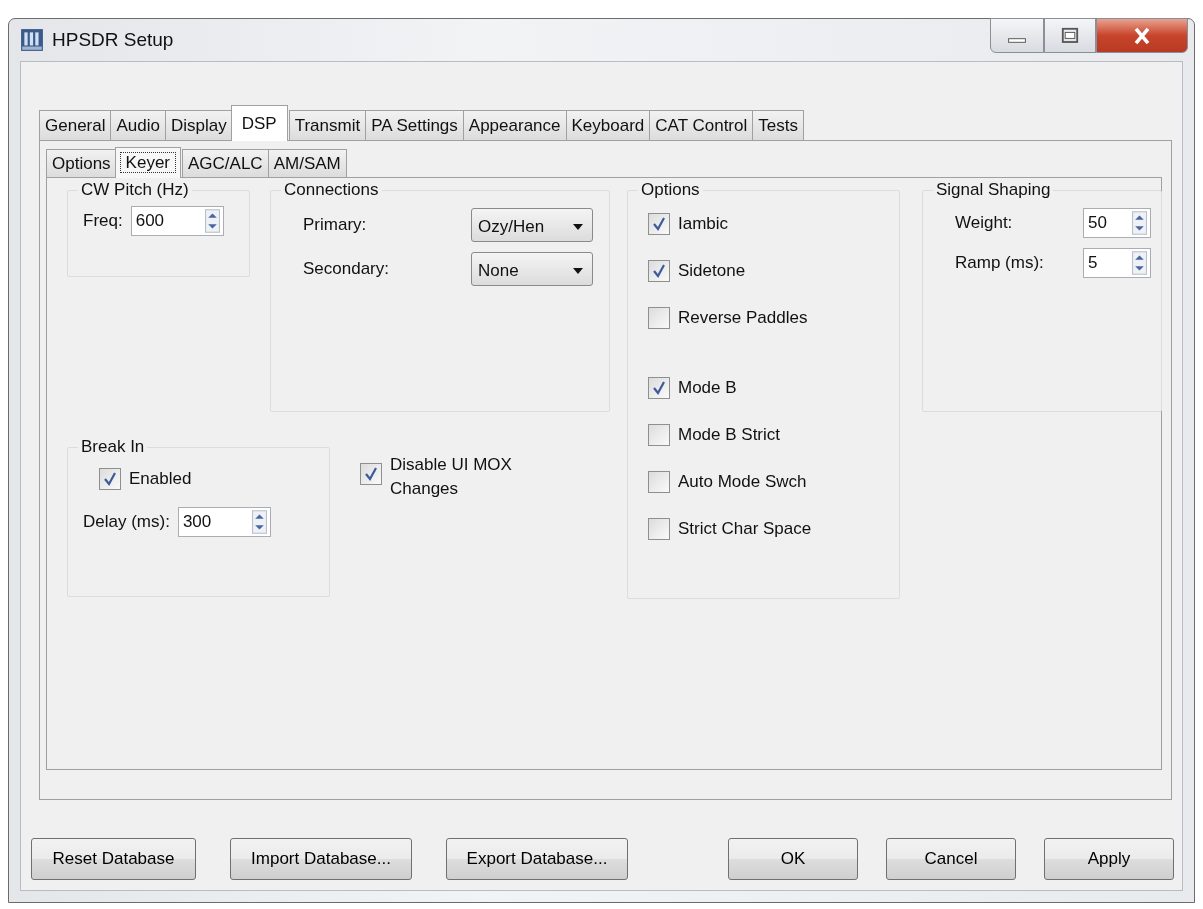 This screenshot has height=909, width=1203. What do you see at coordinates (81, 163) in the screenshot?
I see `tab: Options` at bounding box center [81, 163].